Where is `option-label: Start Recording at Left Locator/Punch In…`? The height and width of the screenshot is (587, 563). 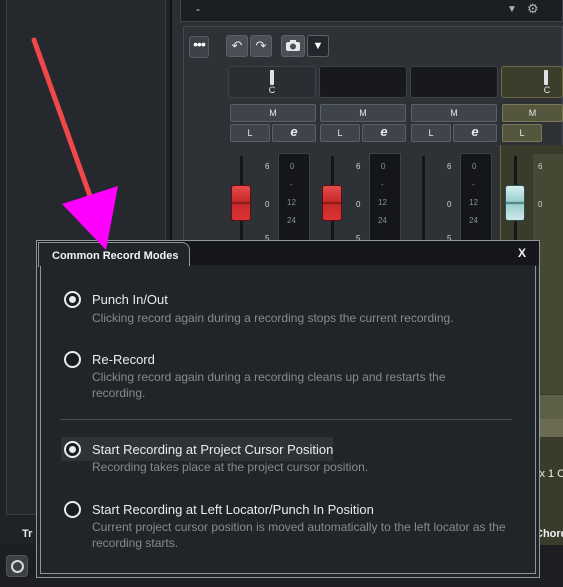
option-label: Start Recording at Left Locator/Punch In… is located at coordinates (233, 509).